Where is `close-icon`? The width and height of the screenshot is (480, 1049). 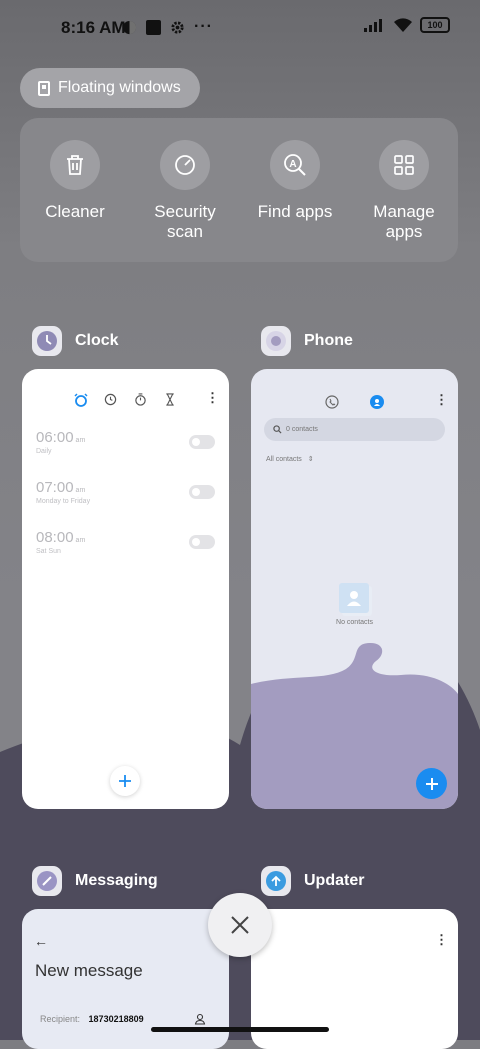
close-icon is located at coordinates (240, 925).